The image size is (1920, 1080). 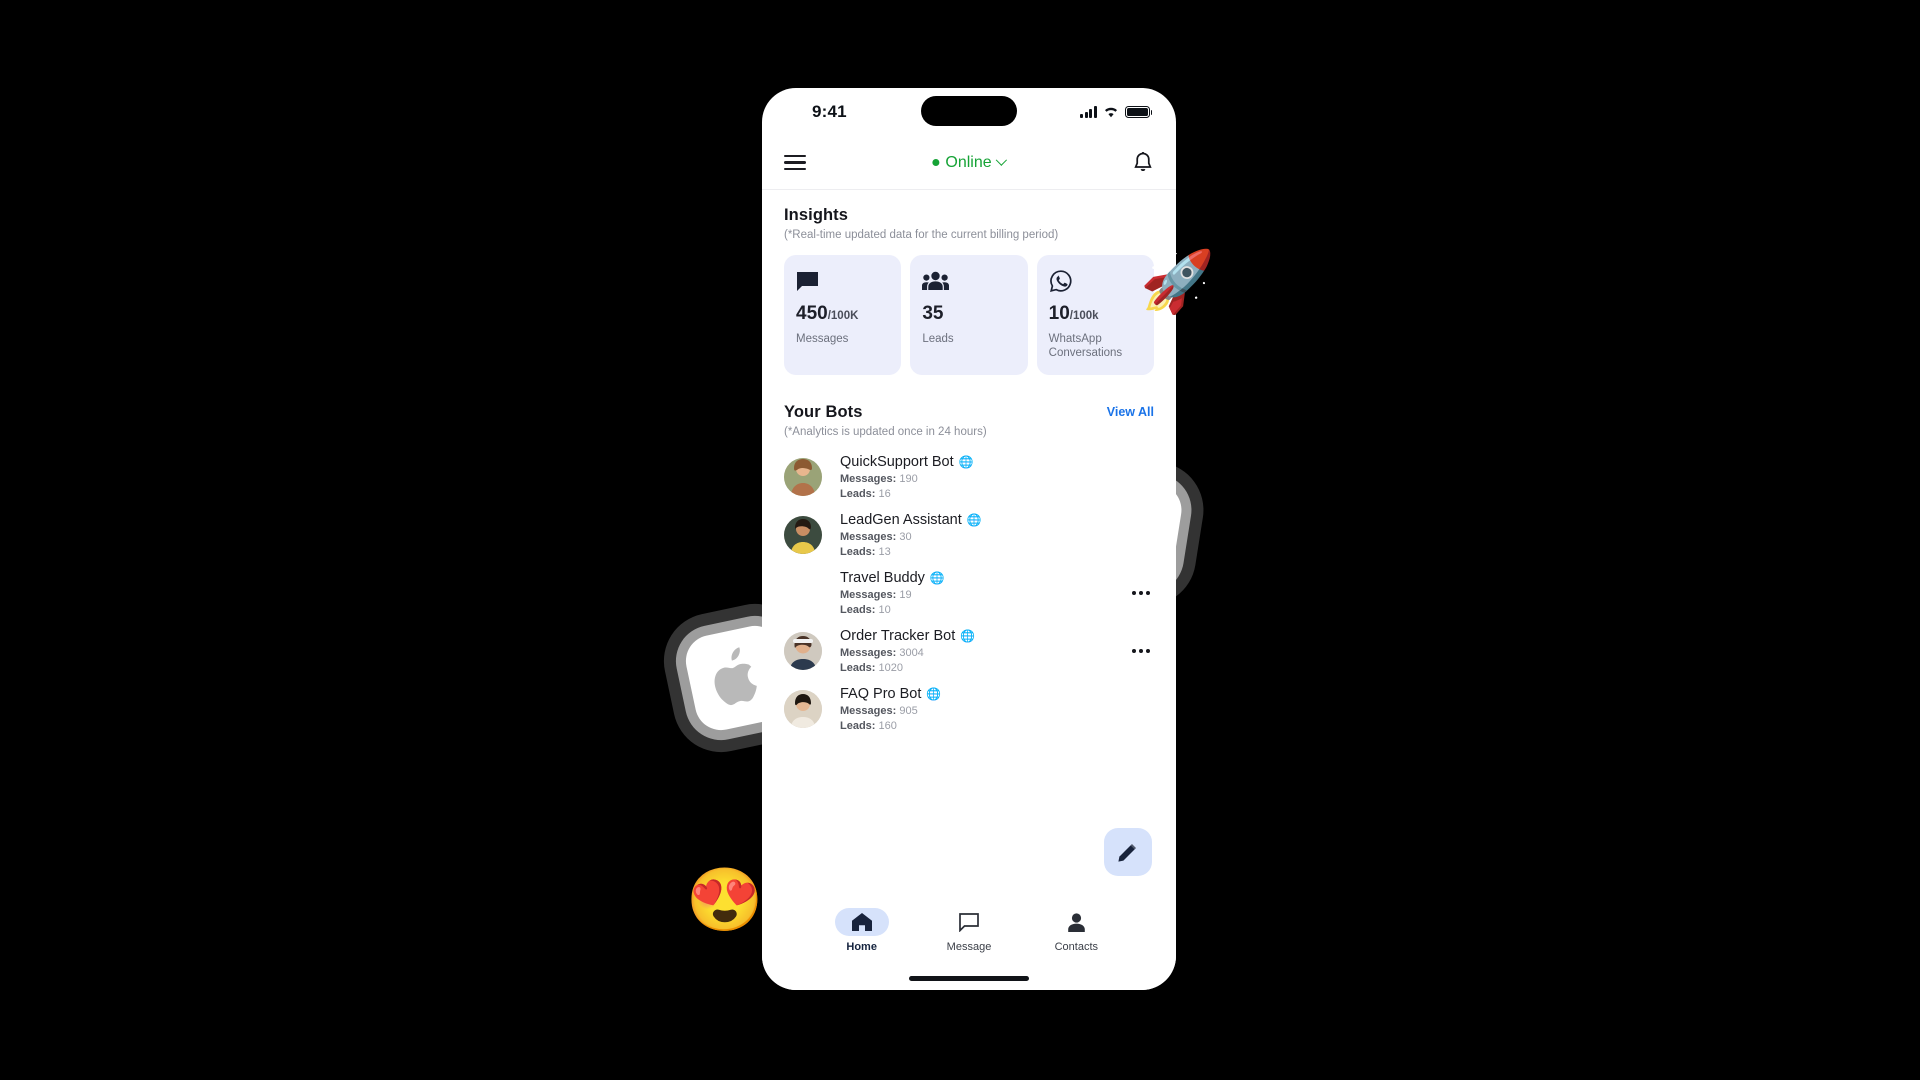 What do you see at coordinates (1085, 346) in the screenshot?
I see `insight-card-label: WhatsApp Conversations` at bounding box center [1085, 346].